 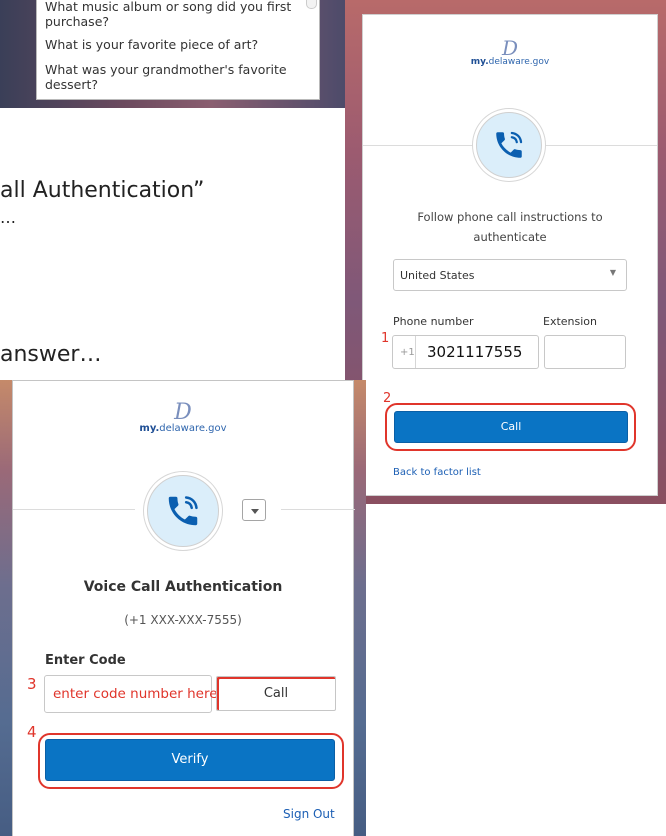 I want to click on extension-label: Extension, so click(x=570, y=321).